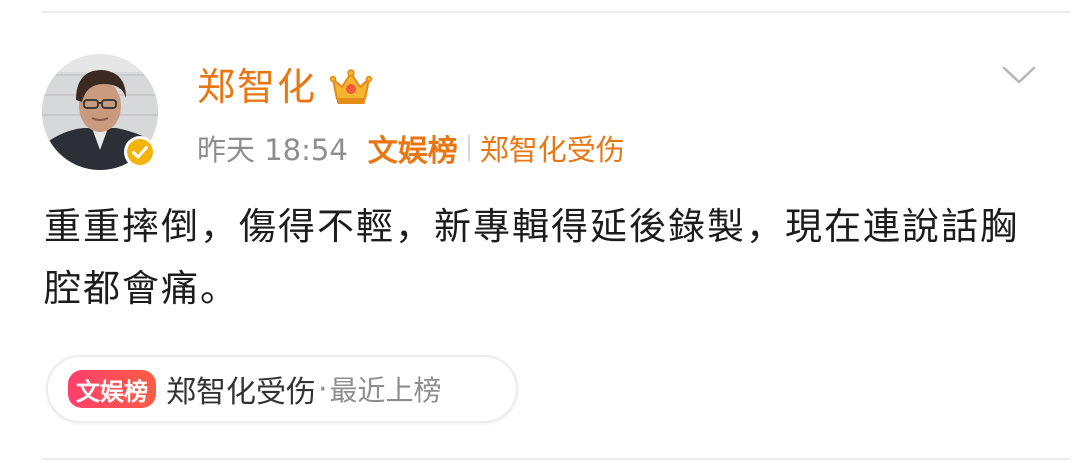  What do you see at coordinates (468, 148) in the screenshot?
I see `meta-separator` at bounding box center [468, 148].